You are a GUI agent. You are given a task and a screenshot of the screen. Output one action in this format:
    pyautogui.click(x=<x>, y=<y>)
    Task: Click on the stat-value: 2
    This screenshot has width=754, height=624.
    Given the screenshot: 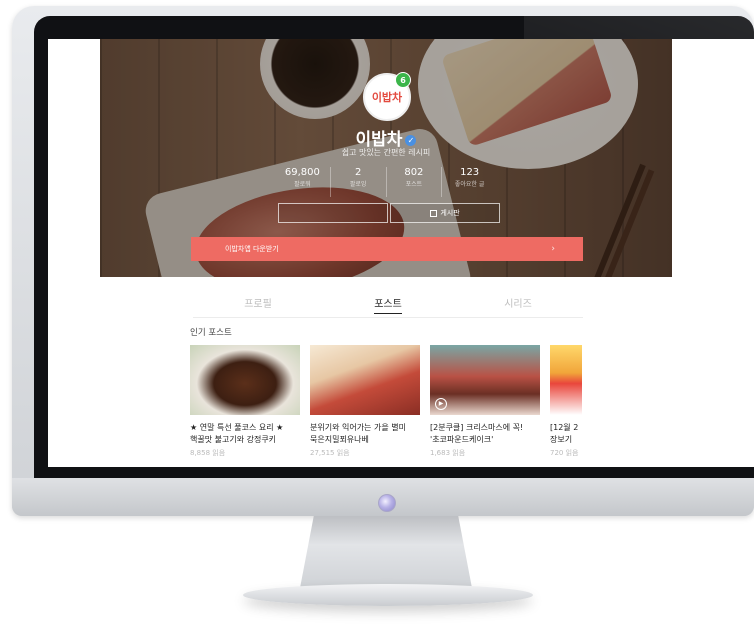 What is the action you would take?
    pyautogui.click(x=358, y=172)
    